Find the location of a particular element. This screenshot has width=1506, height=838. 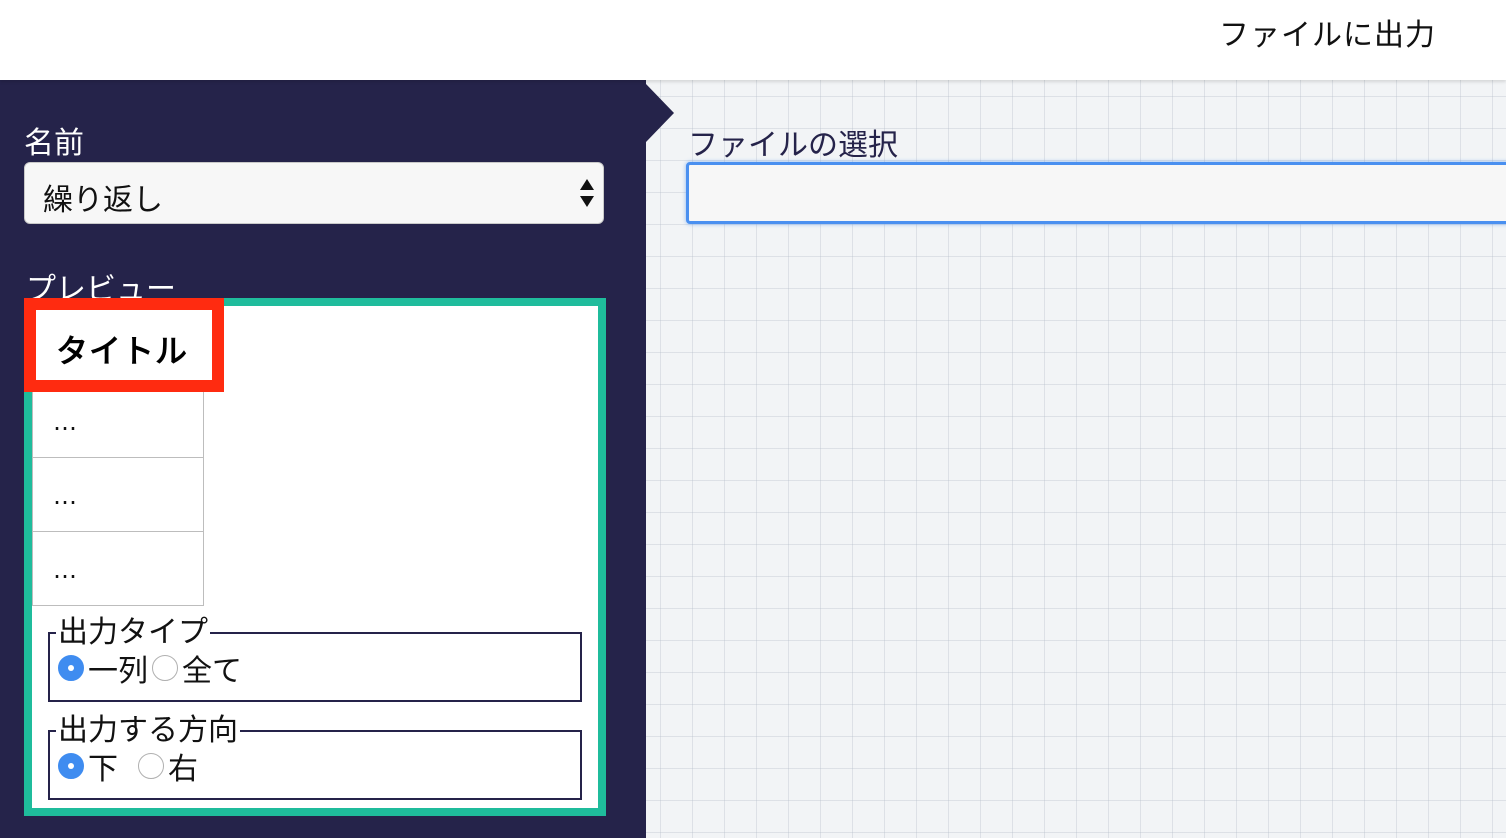

output-direction-fieldset: 出力する方向 下 右 is located at coordinates (315, 757).